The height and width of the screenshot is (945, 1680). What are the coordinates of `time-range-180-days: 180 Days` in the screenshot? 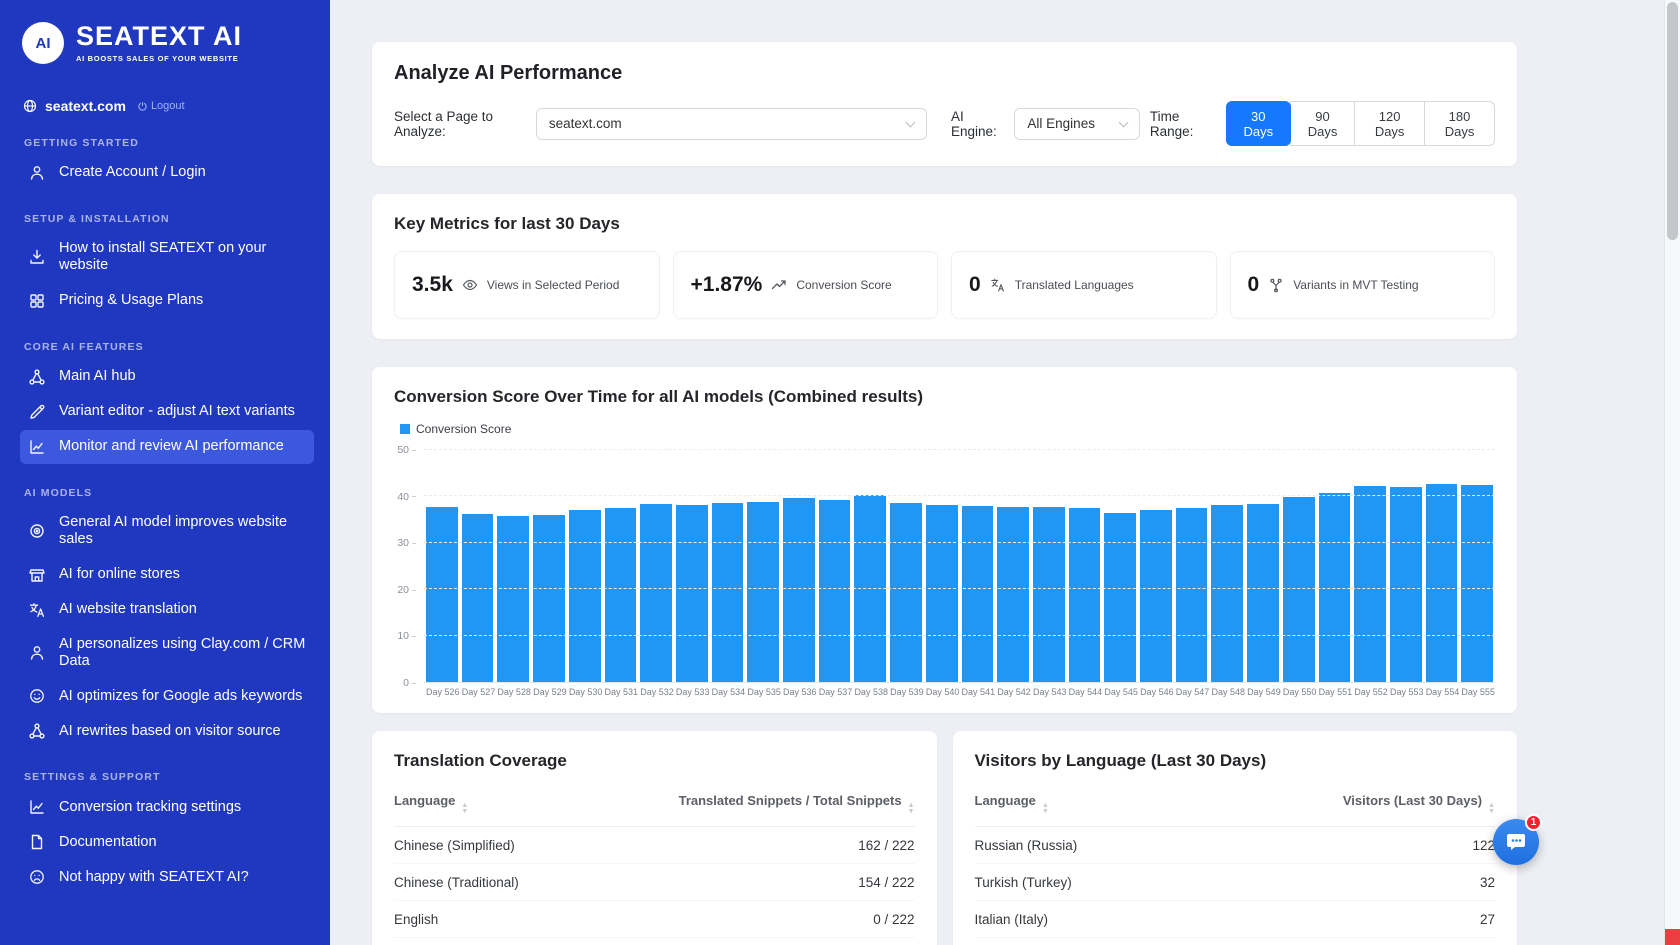 It's located at (1459, 123).